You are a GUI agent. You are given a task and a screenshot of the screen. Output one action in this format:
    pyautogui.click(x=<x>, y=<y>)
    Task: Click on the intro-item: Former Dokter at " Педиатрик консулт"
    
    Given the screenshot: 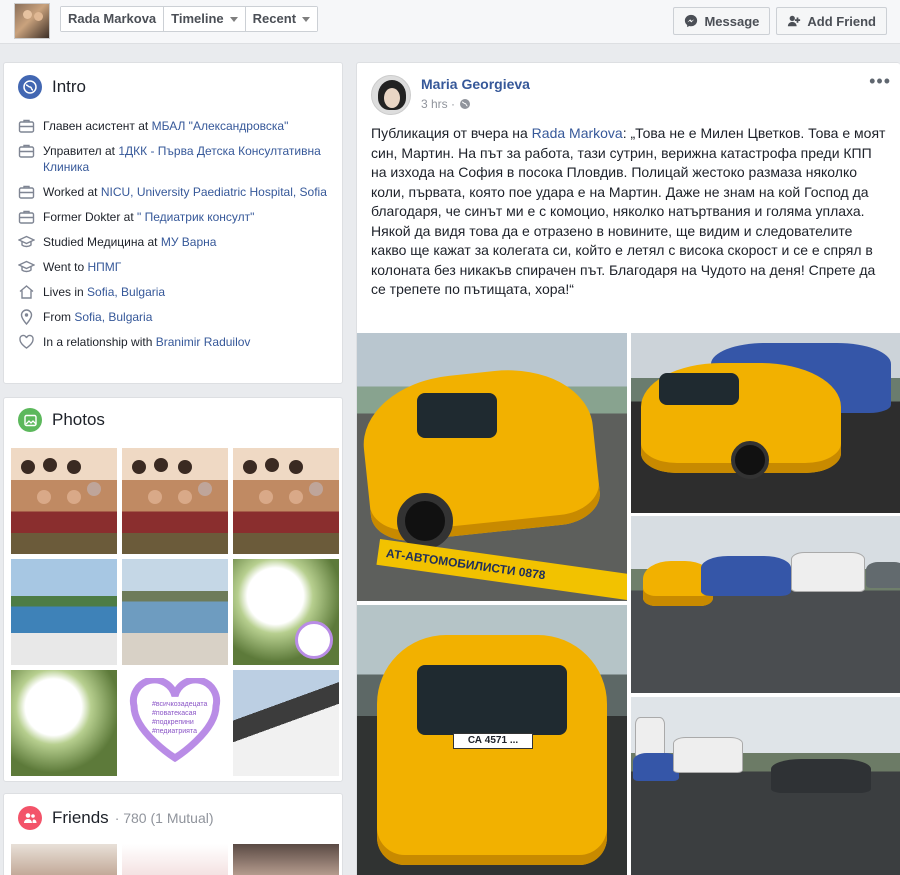 What is the action you would take?
    pyautogui.click(x=178, y=217)
    